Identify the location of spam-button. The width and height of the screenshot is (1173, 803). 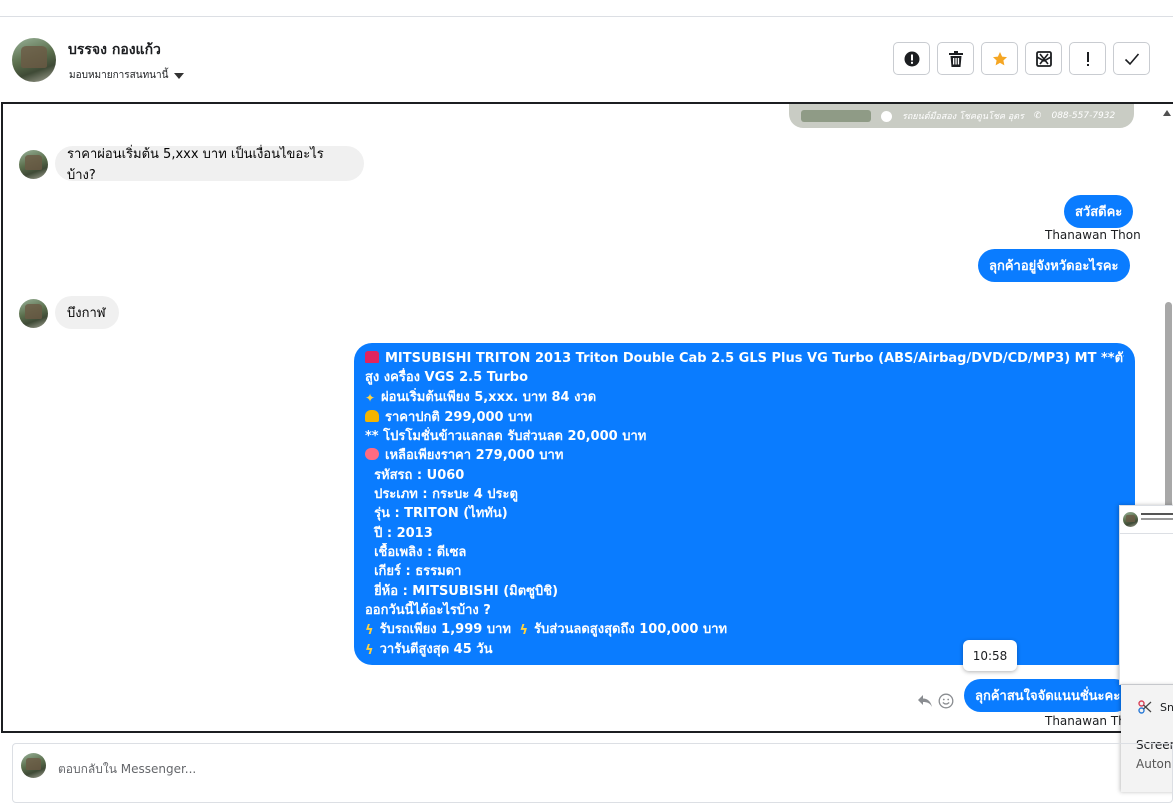
(1043, 58).